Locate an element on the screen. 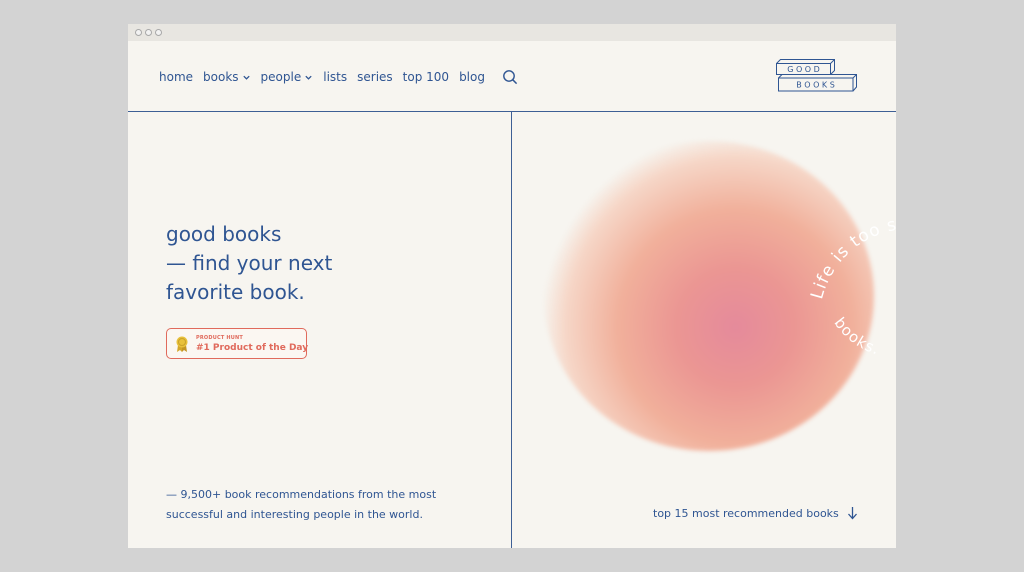 The height and width of the screenshot is (572, 1024). nav-item-label: lists is located at coordinates (335, 77).